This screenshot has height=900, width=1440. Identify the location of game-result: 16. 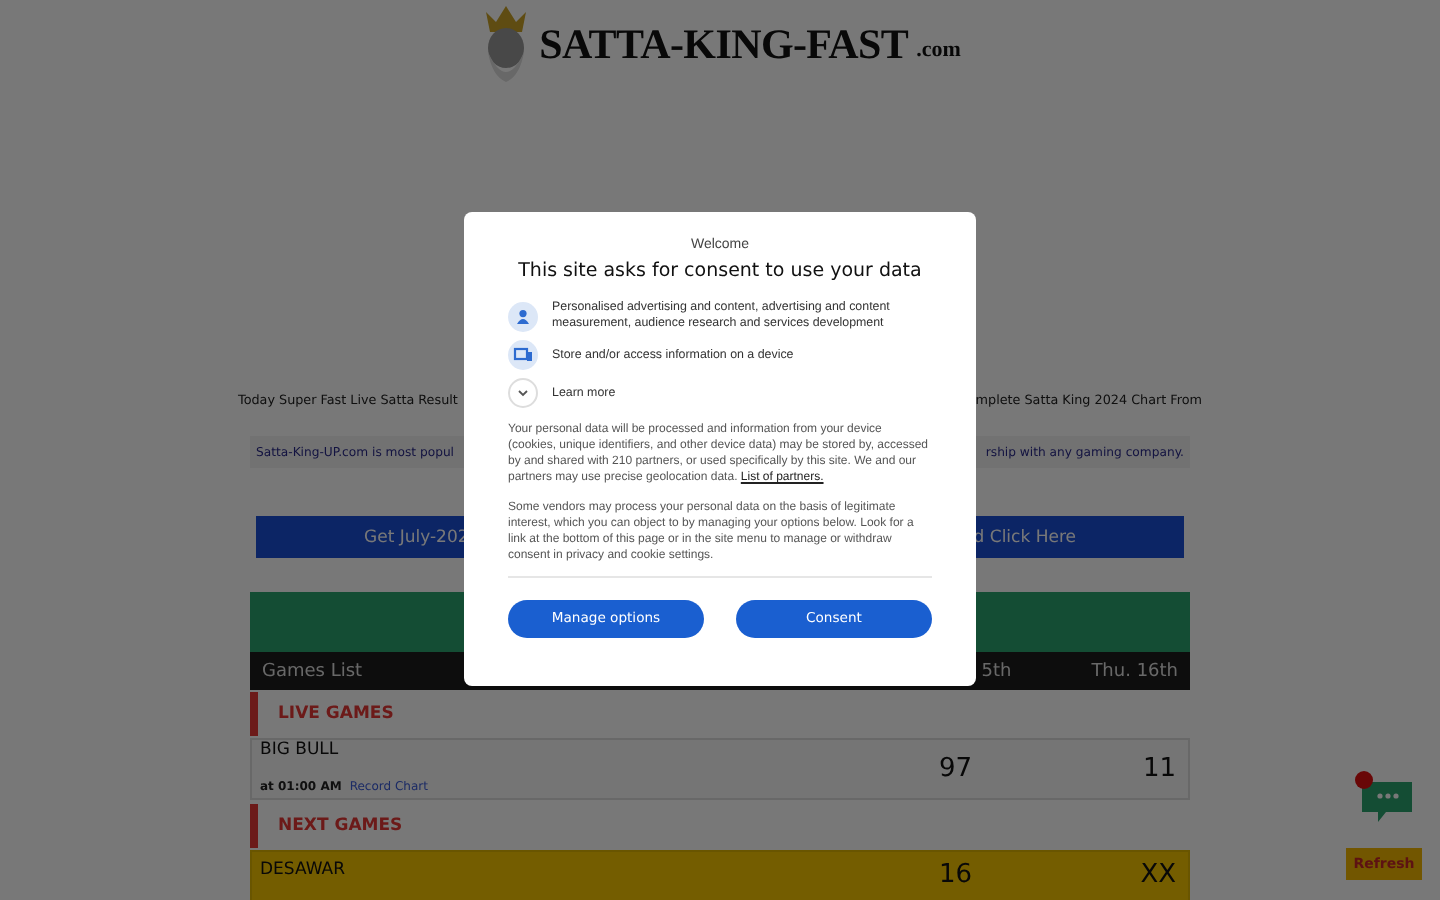
(955, 876).